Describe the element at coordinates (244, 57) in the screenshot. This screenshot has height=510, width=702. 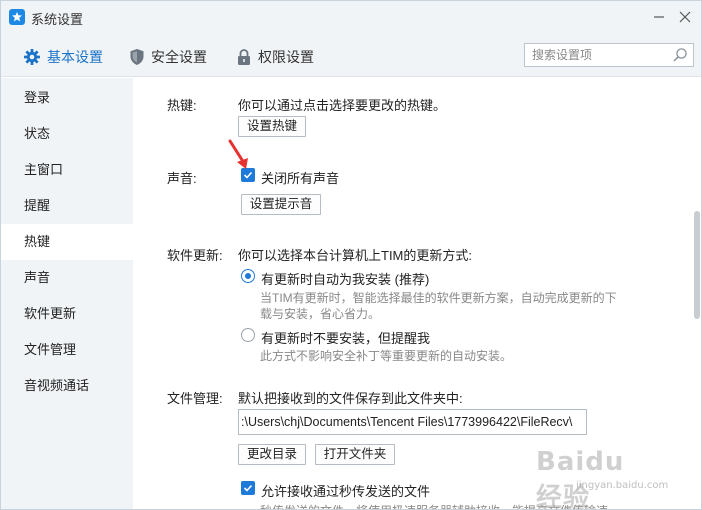
I see `lock-icon` at that location.